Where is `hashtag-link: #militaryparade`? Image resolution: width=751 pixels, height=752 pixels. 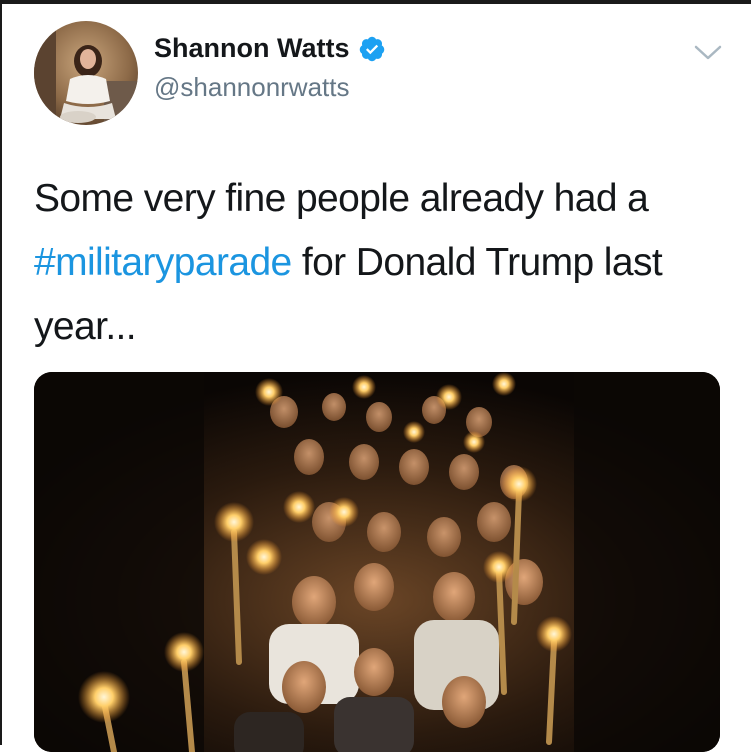
hashtag-link: #militaryparade is located at coordinates (163, 262).